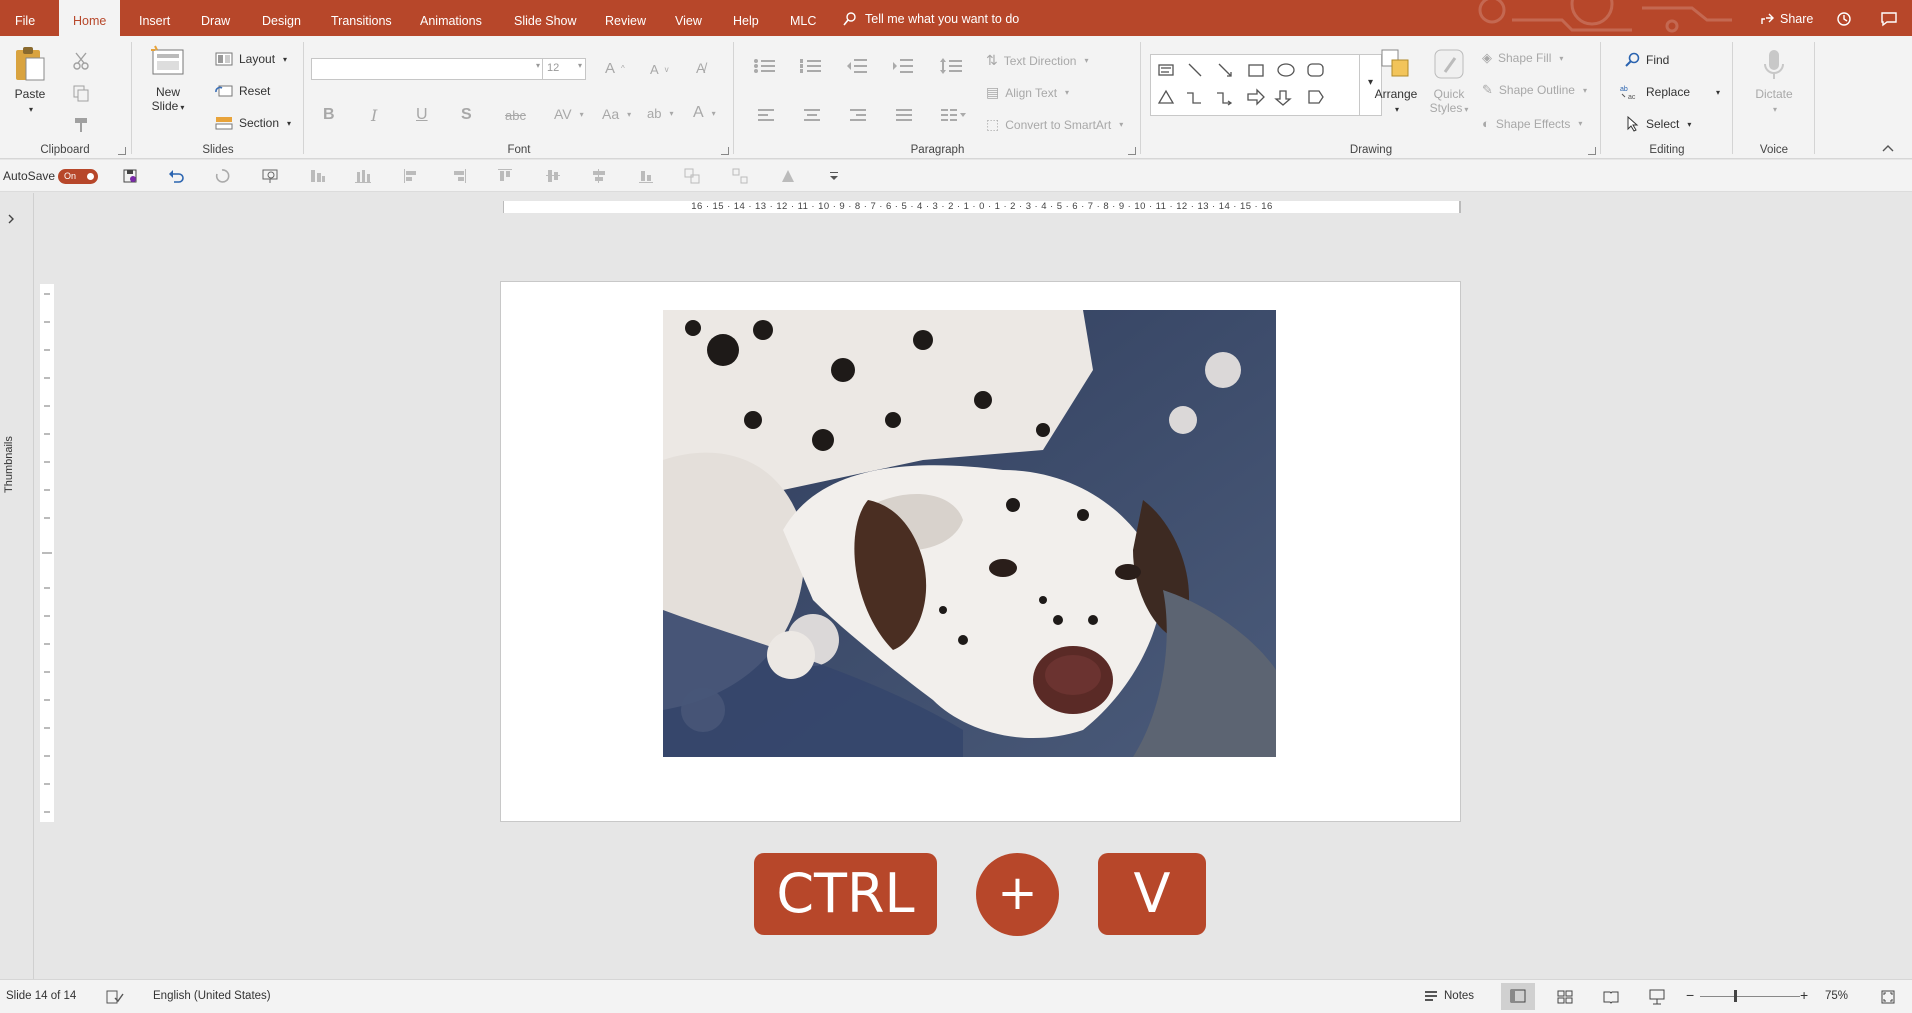 The width and height of the screenshot is (1912, 1013). What do you see at coordinates (646, 176) in the screenshot?
I see `align-bottom-objects-icon` at bounding box center [646, 176].